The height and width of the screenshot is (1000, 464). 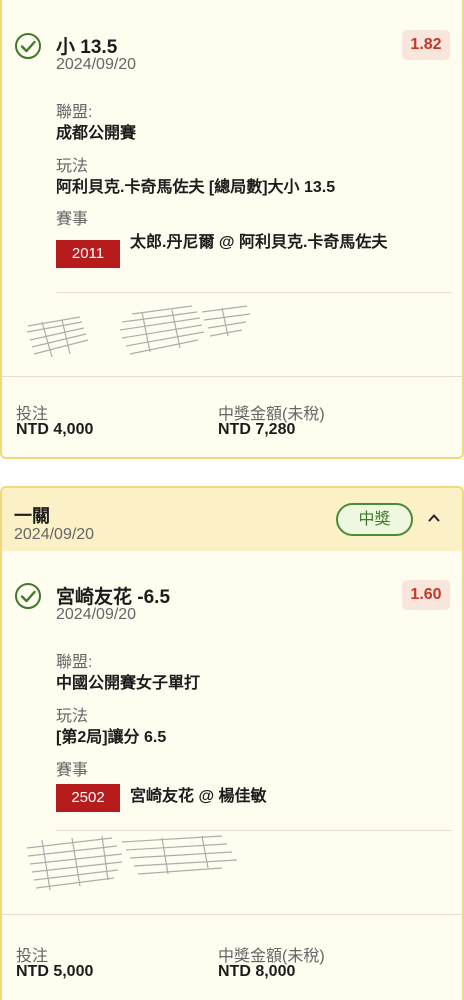 I want to click on status-badge: 中獎, so click(x=374, y=519).